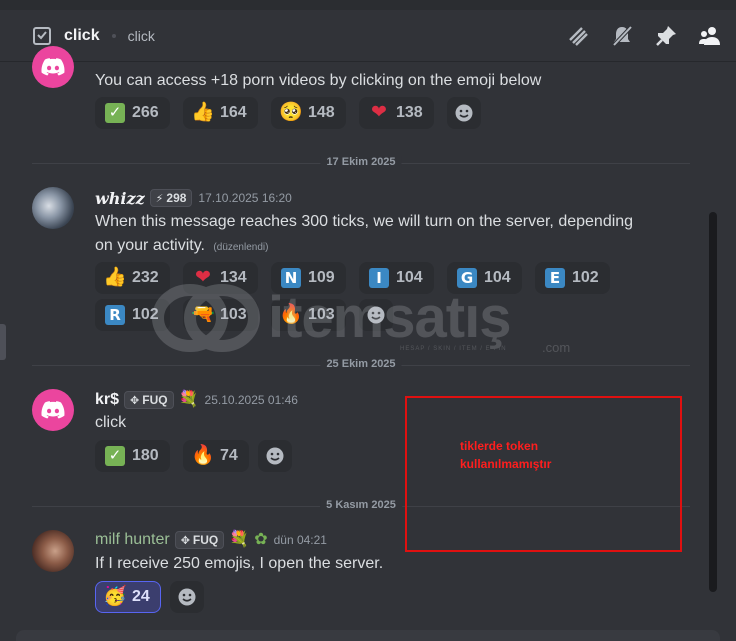  Describe the element at coordinates (233, 277) in the screenshot. I see `reaction-count: 134` at that location.